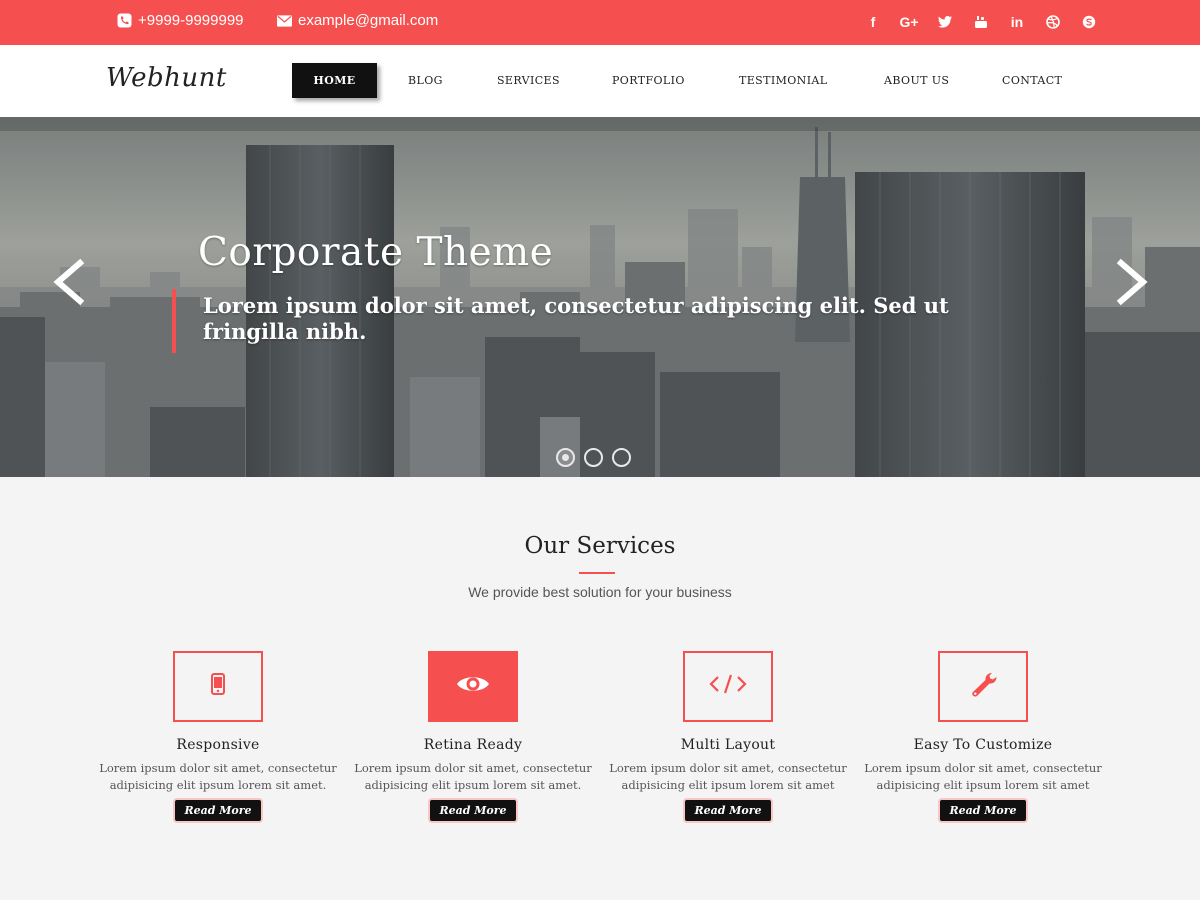  Describe the element at coordinates (983, 745) in the screenshot. I see `service-title: Easy To Customize` at that location.